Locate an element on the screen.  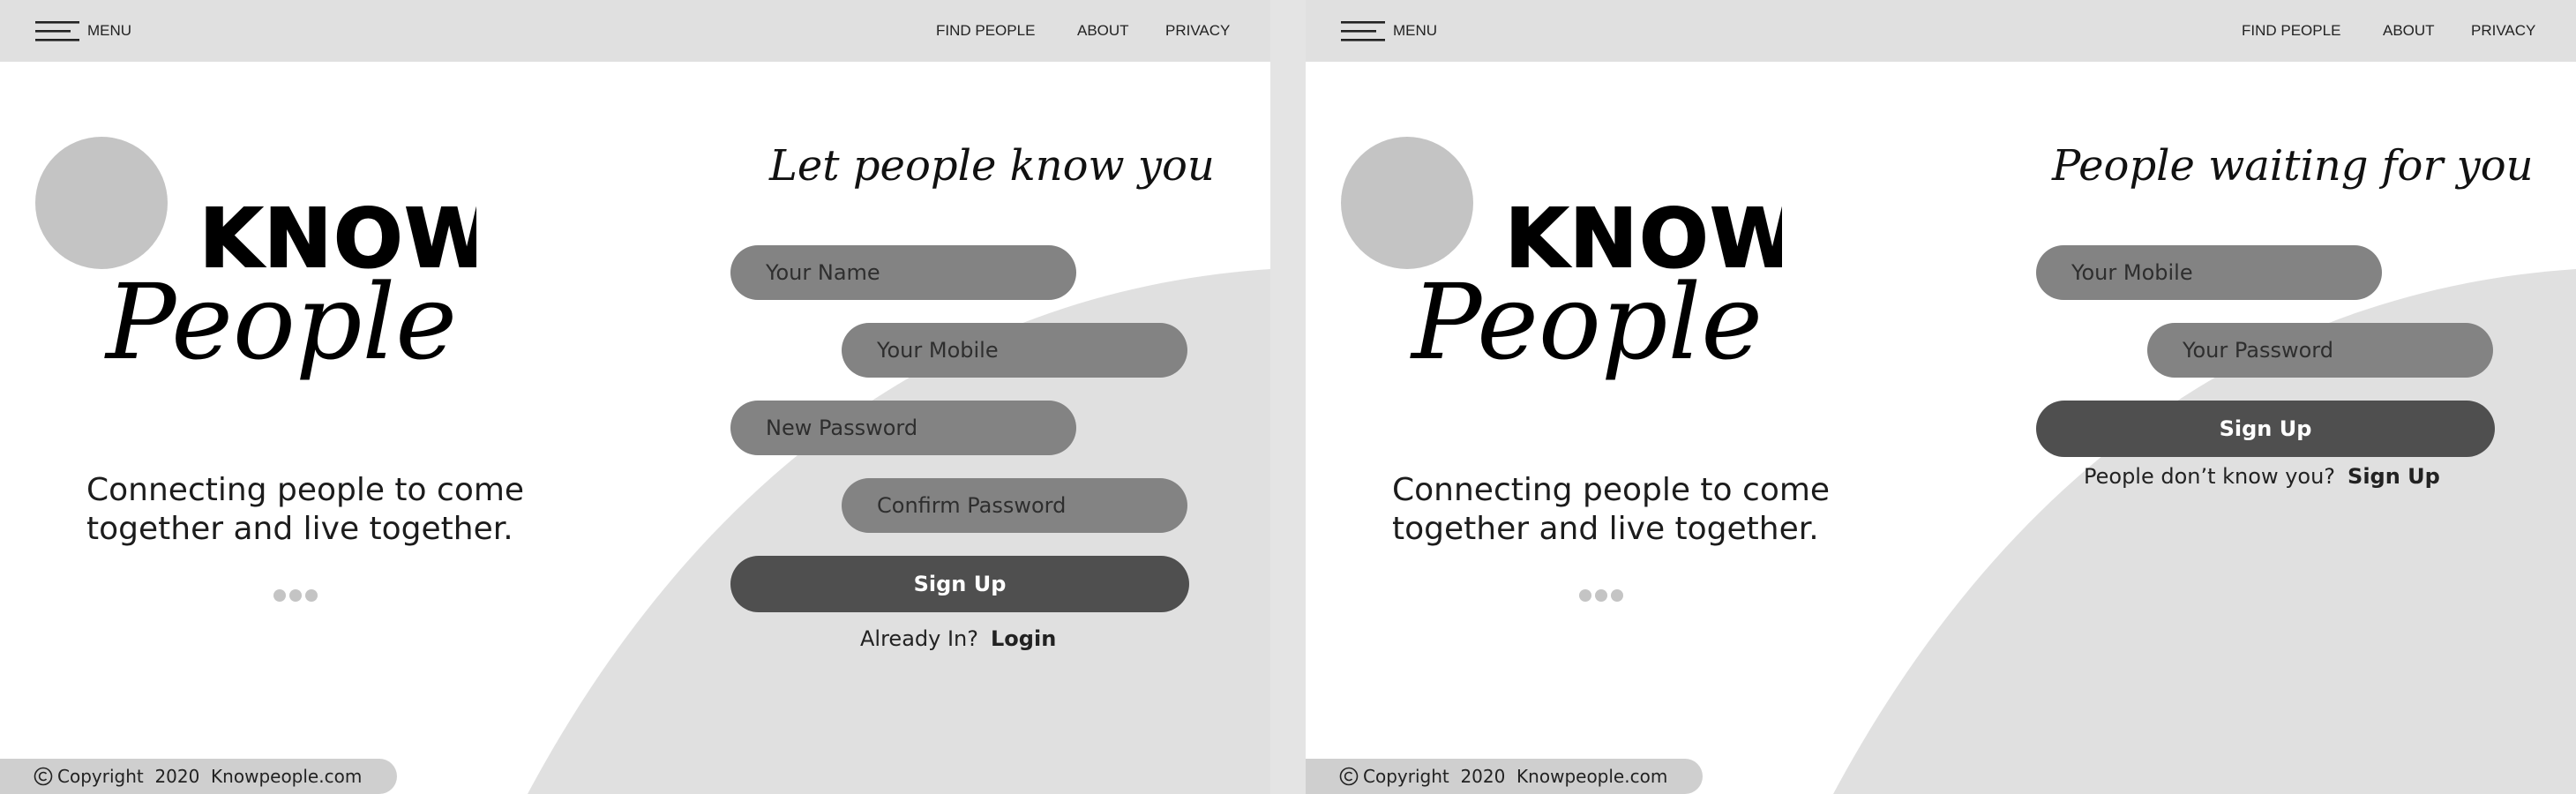
form-title: People waiting for you is located at coordinates (2293, 166).